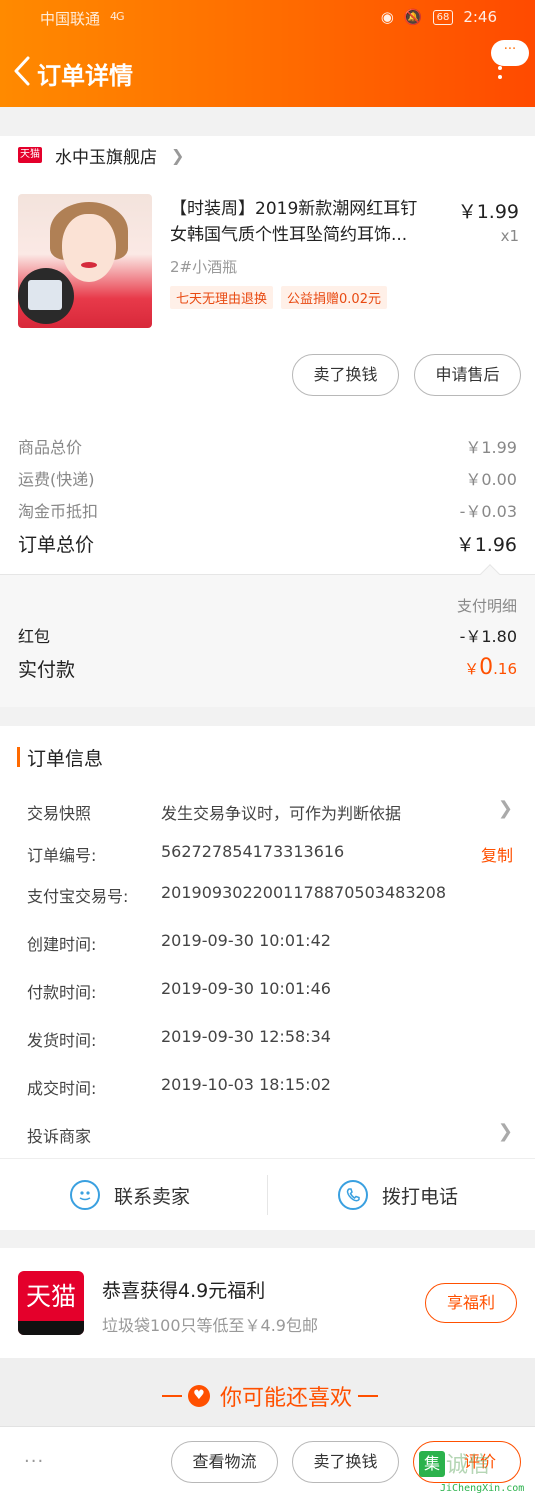 The height and width of the screenshot is (1499, 535). Describe the element at coordinates (34, 1461) in the screenshot. I see `more-horizontal-icon: ···` at that location.